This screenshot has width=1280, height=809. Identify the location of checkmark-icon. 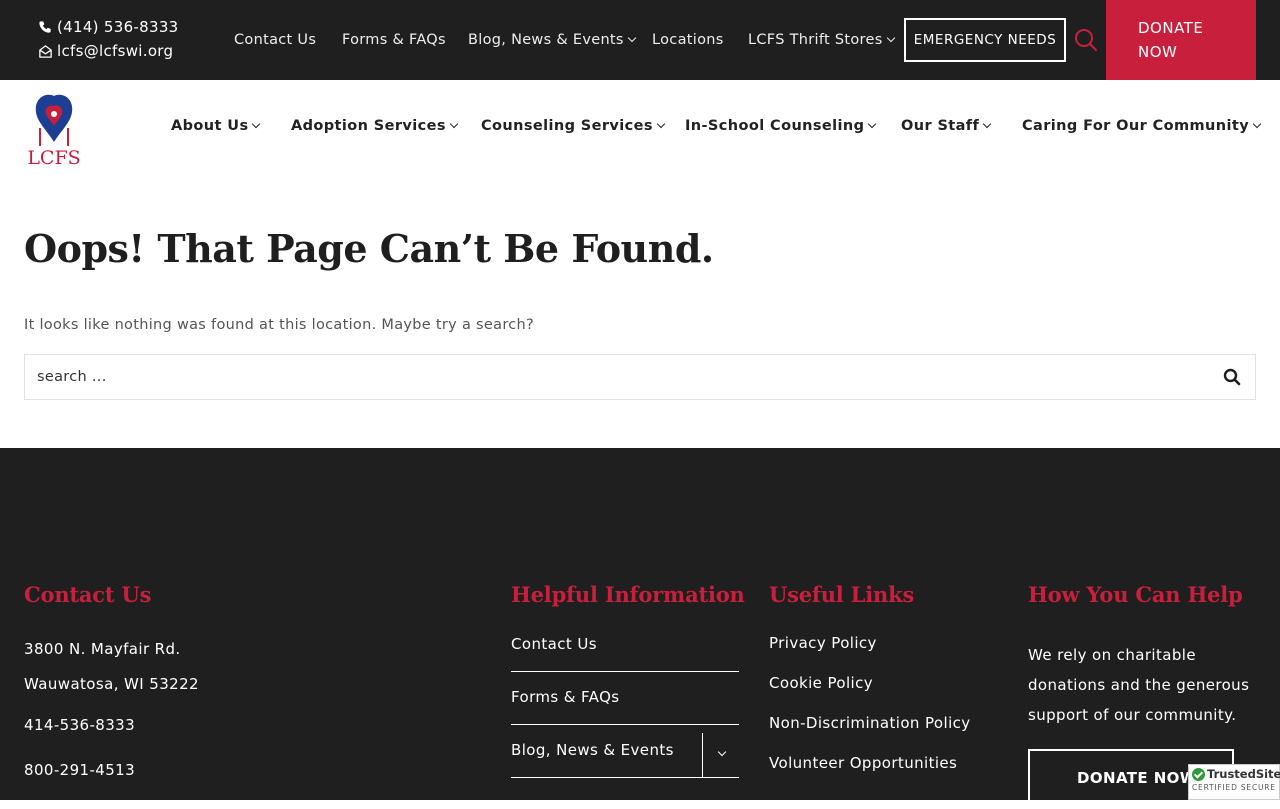
(1198, 774).